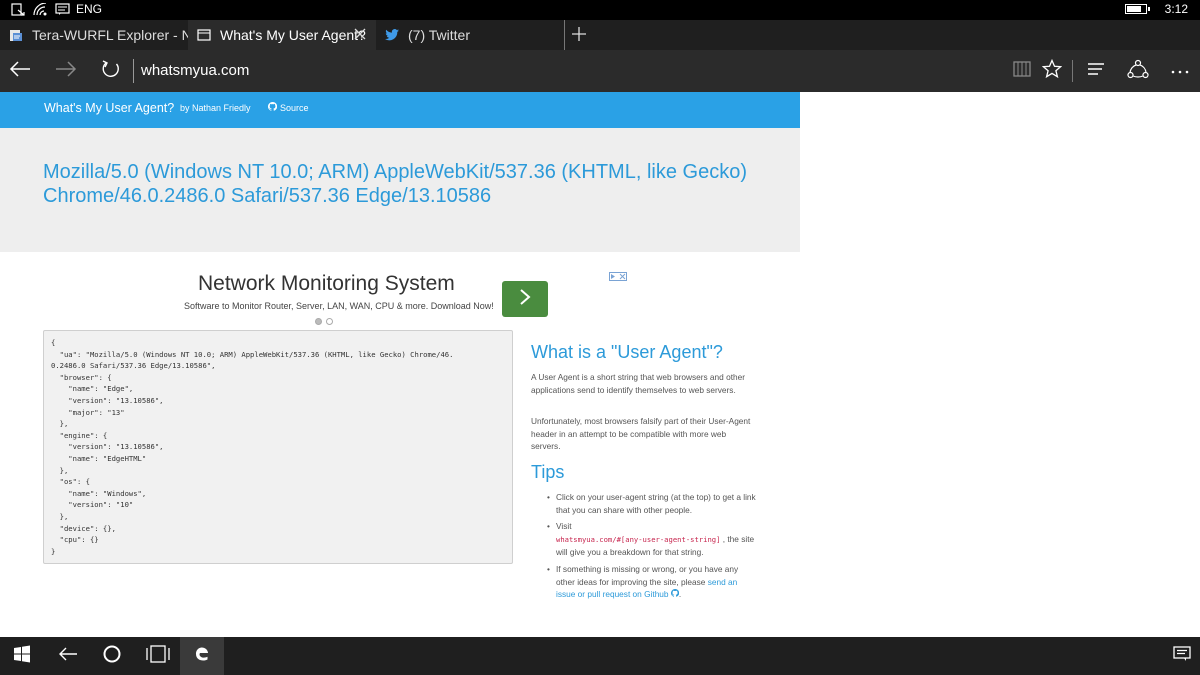 Image resolution: width=1200 pixels, height=675 pixels. Describe the element at coordinates (92, 389) in the screenshot. I see `code-line: "name": "Edge",` at that location.